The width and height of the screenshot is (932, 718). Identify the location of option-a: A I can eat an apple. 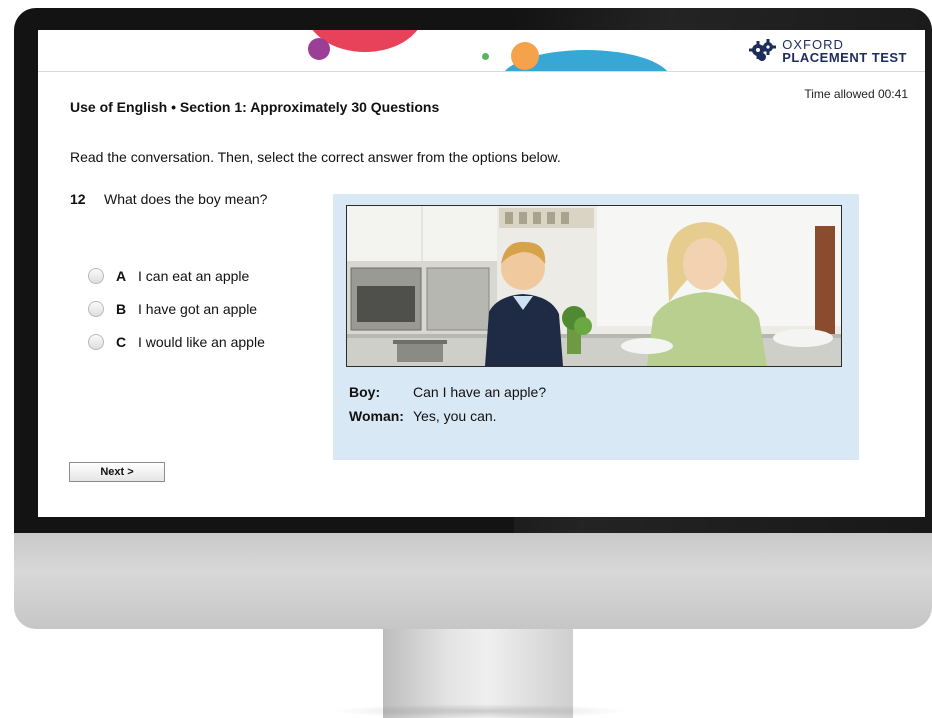
(176, 275).